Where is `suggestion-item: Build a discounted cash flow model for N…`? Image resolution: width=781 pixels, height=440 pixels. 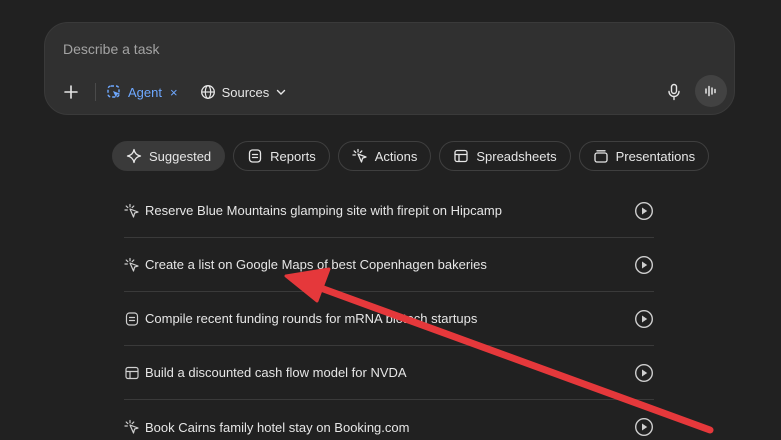 suggestion-item: Build a discounted cash flow model for N… is located at coordinates (389, 373).